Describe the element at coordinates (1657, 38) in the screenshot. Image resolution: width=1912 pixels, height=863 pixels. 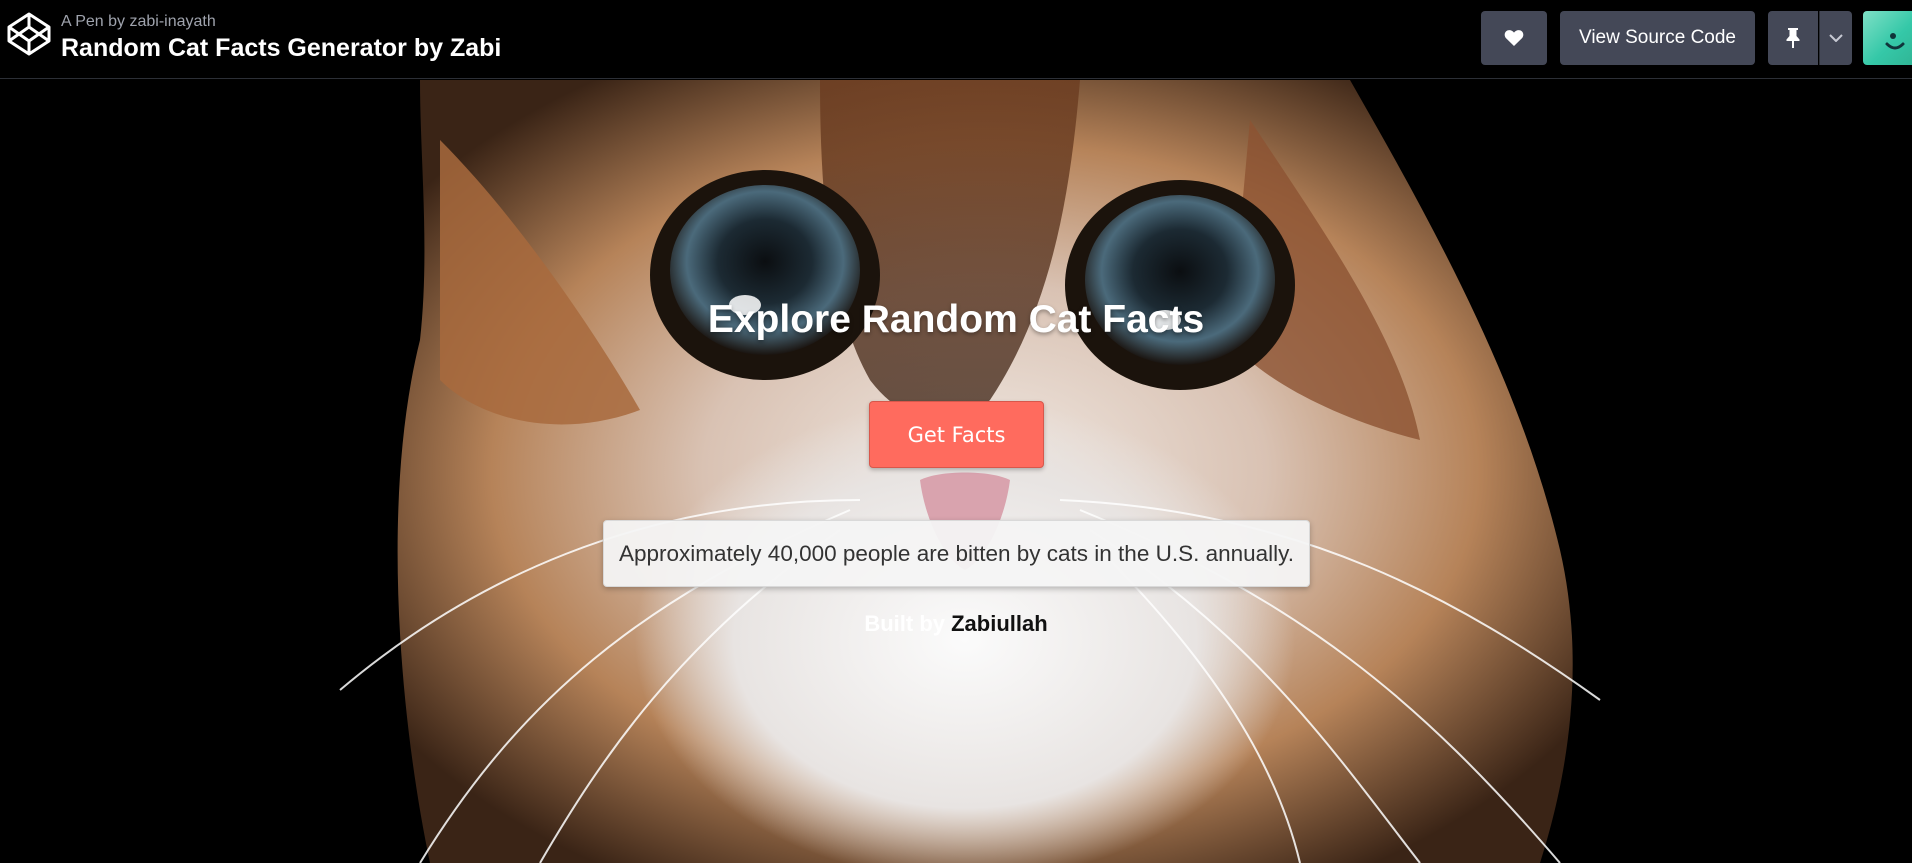
I see `view-source-button: View Source Code` at that location.